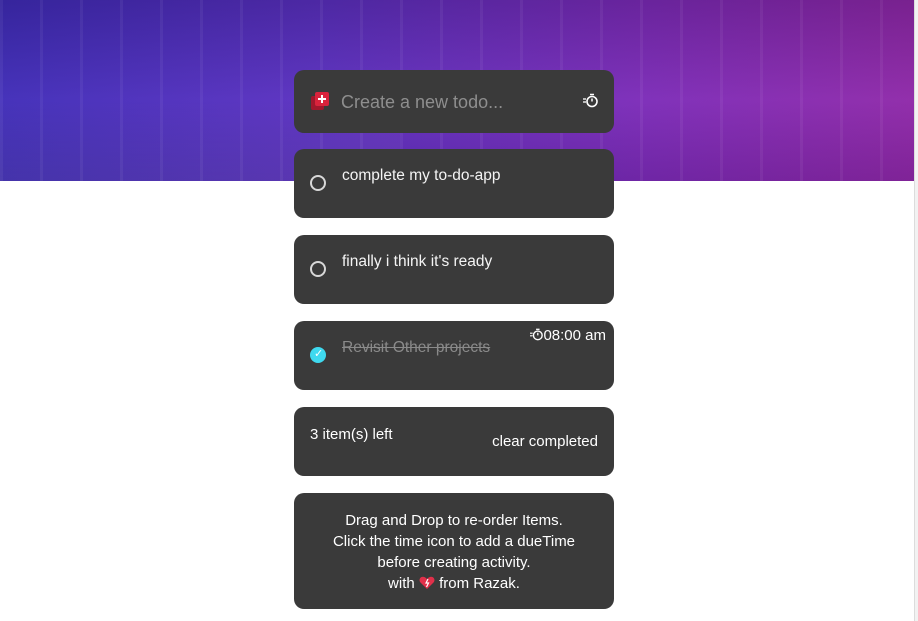 This screenshot has height=621, width=918. I want to click on todo-item: finally i think it's ready, so click(454, 269).